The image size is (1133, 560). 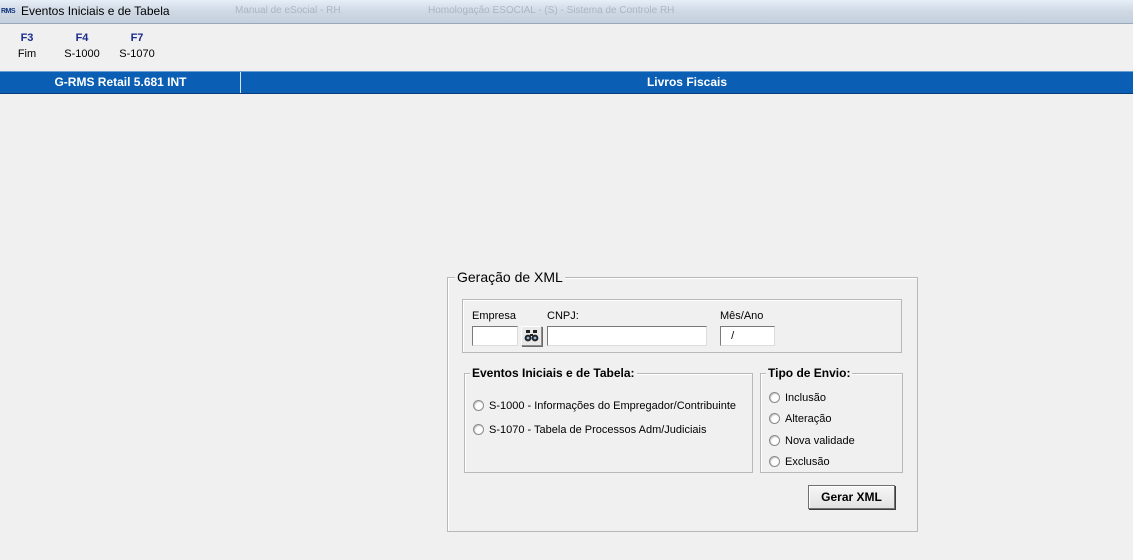 I want to click on function-key-code: F3, so click(x=27, y=38).